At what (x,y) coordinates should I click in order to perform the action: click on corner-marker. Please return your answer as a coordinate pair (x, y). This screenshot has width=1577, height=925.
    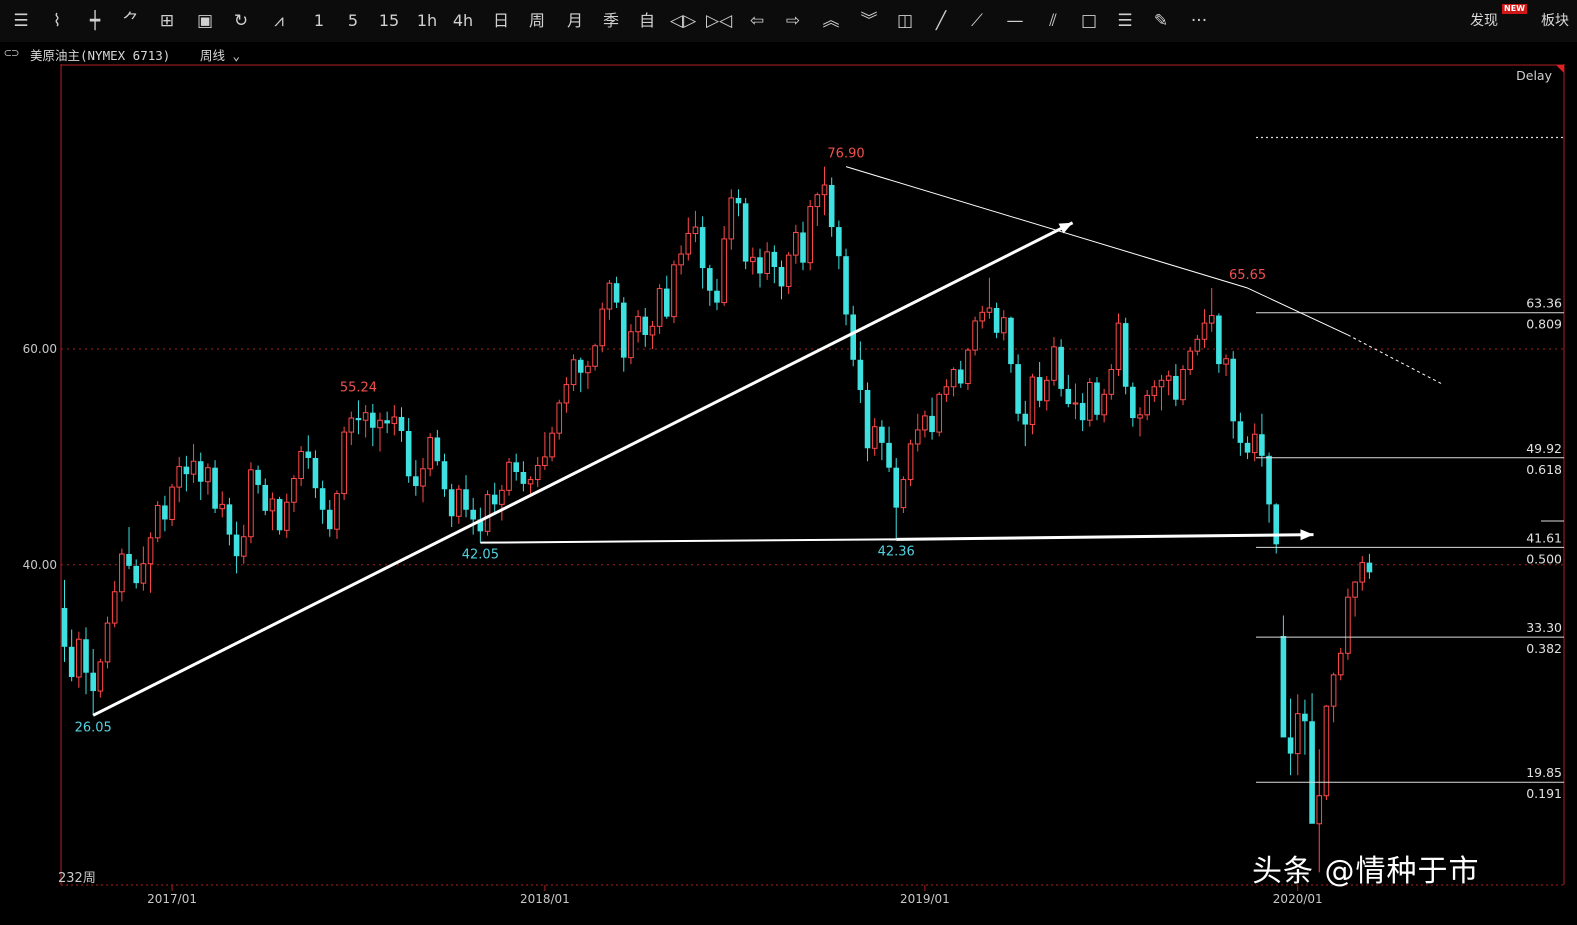
    Looking at the image, I should click on (1560, 69).